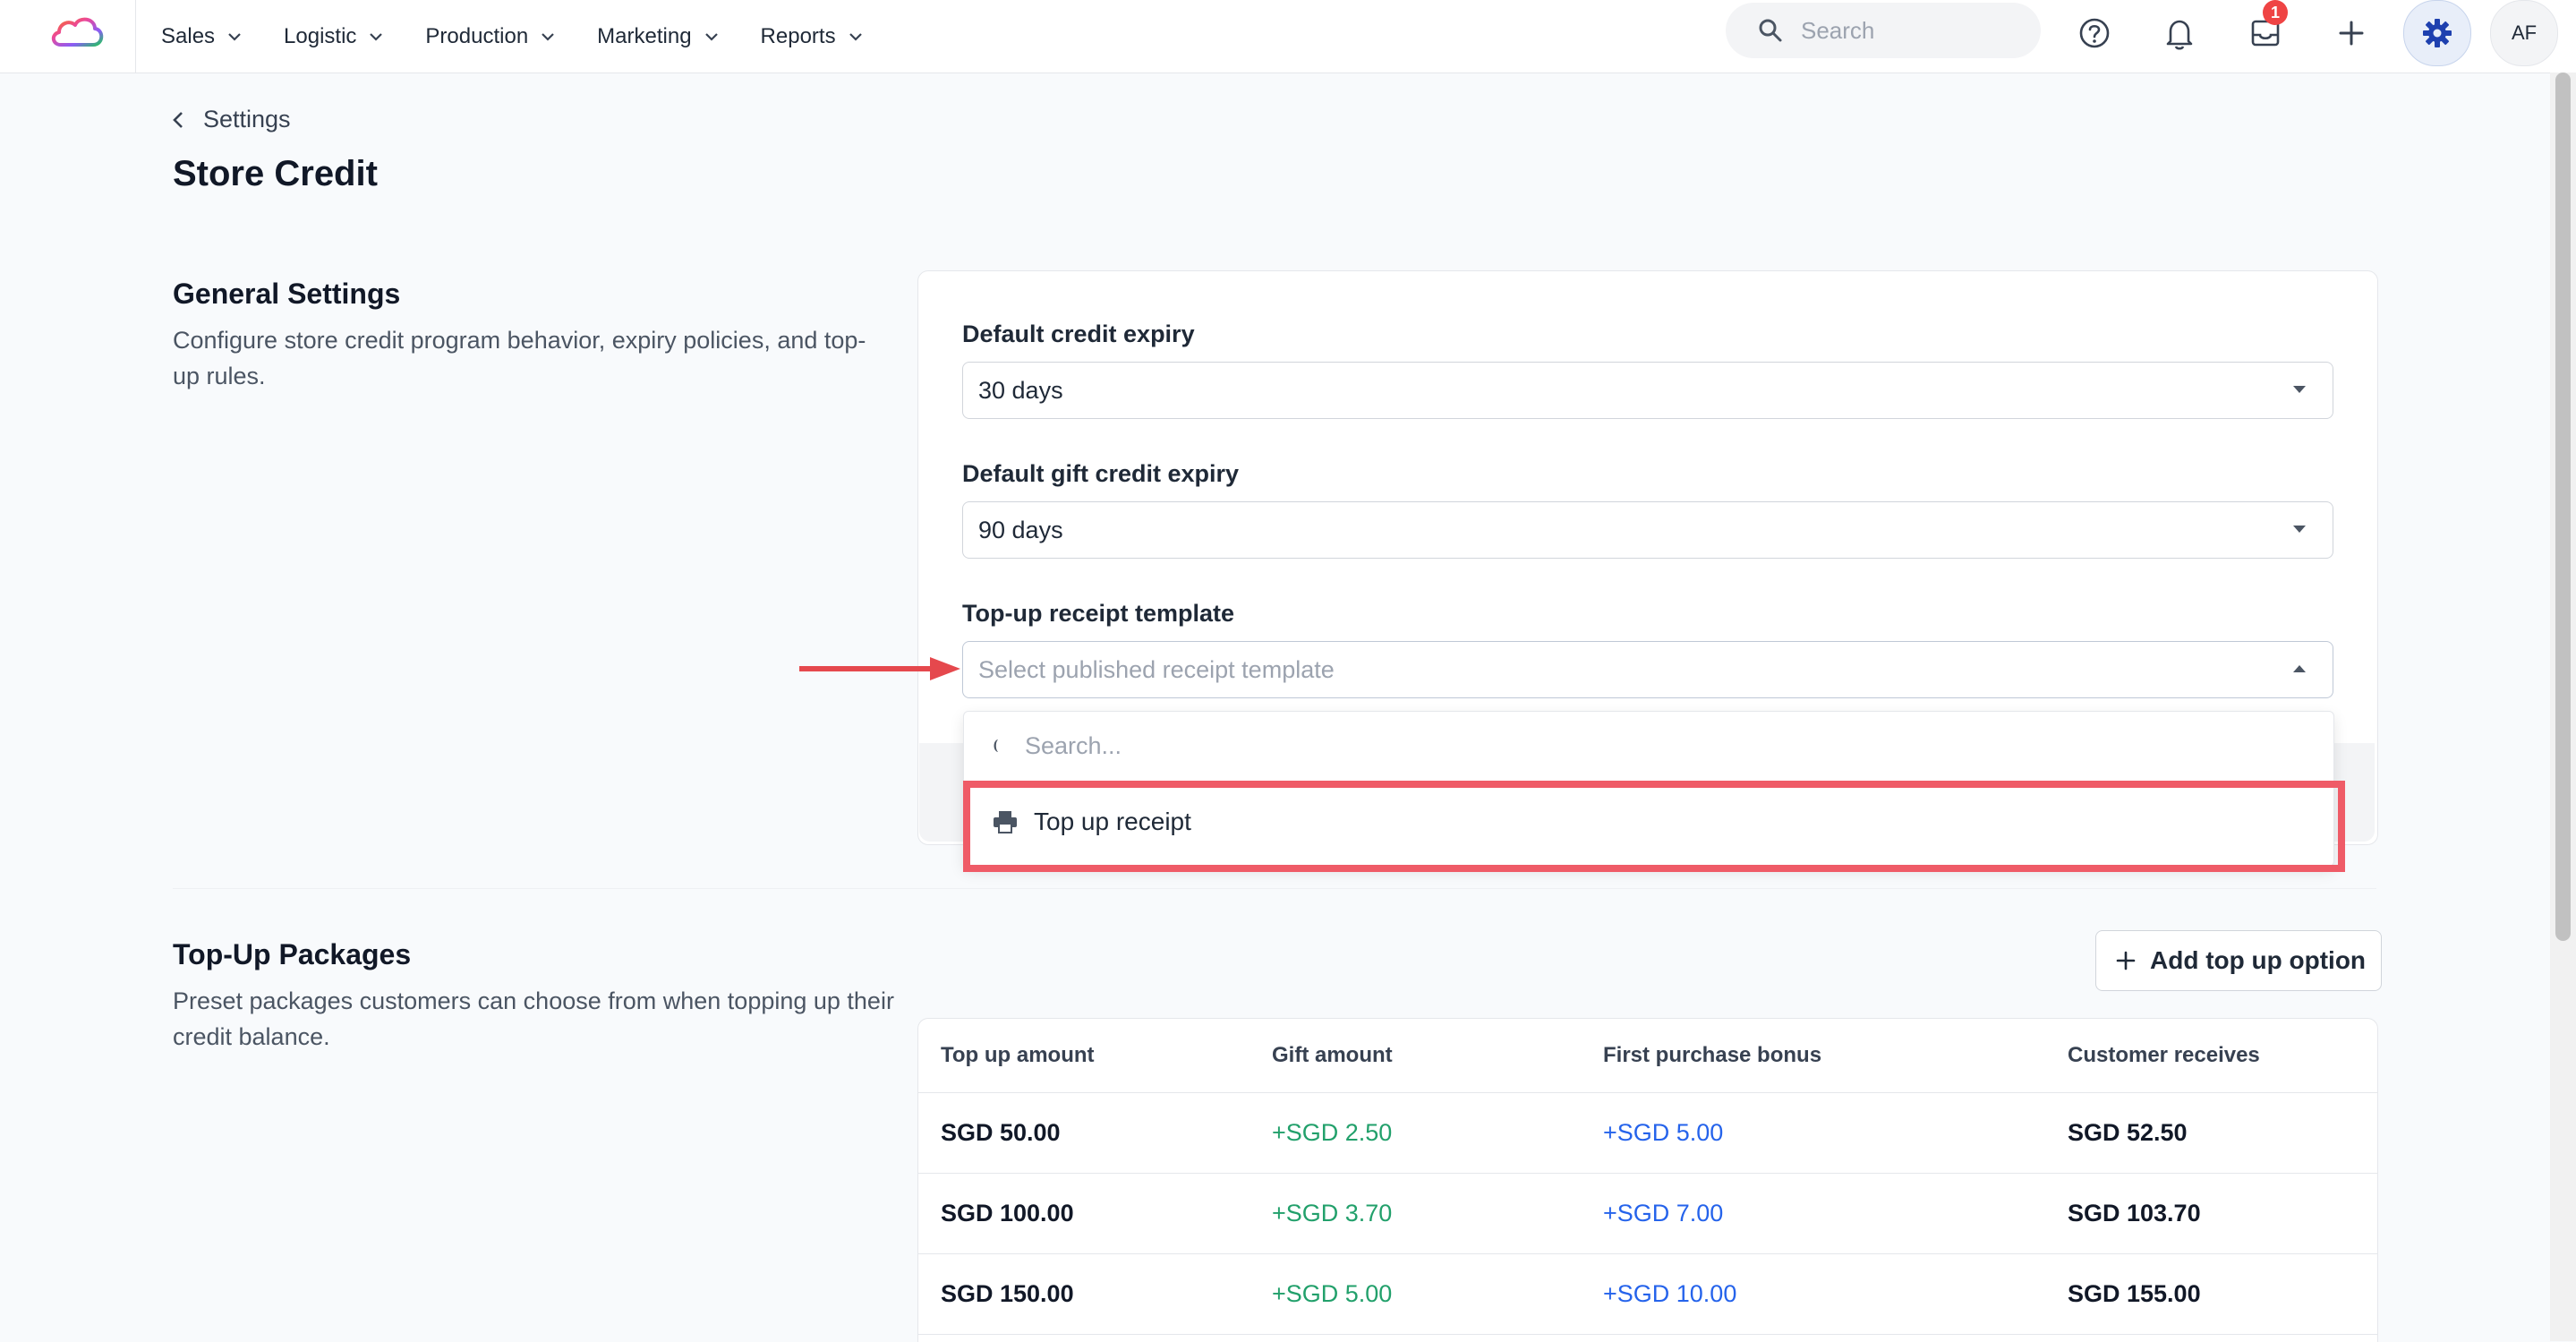  Describe the element at coordinates (1098, 613) in the screenshot. I see `receipt-template-label: Top-up receipt template` at that location.